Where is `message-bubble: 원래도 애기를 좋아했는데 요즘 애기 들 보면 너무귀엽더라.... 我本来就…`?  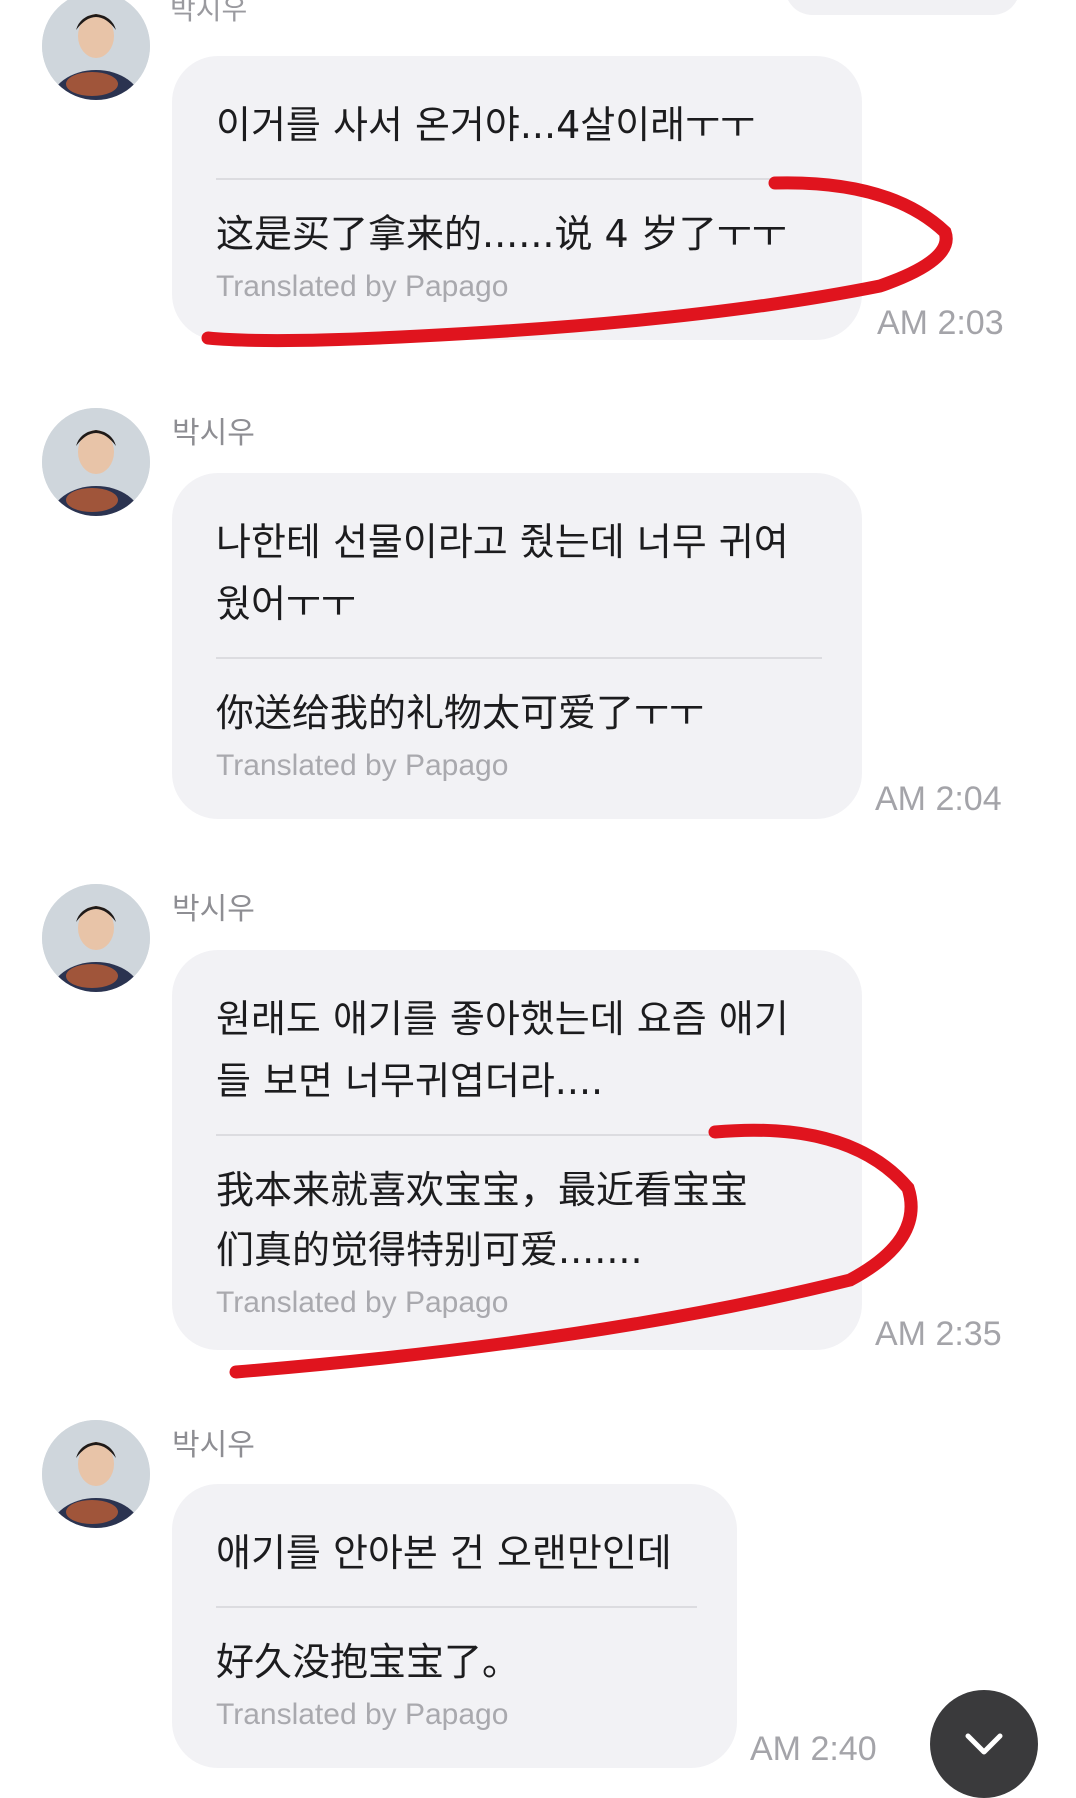 message-bubble: 원래도 애기를 좋아했는데 요즘 애기 들 보면 너무귀엽더라.... 我本来就… is located at coordinates (517, 1150).